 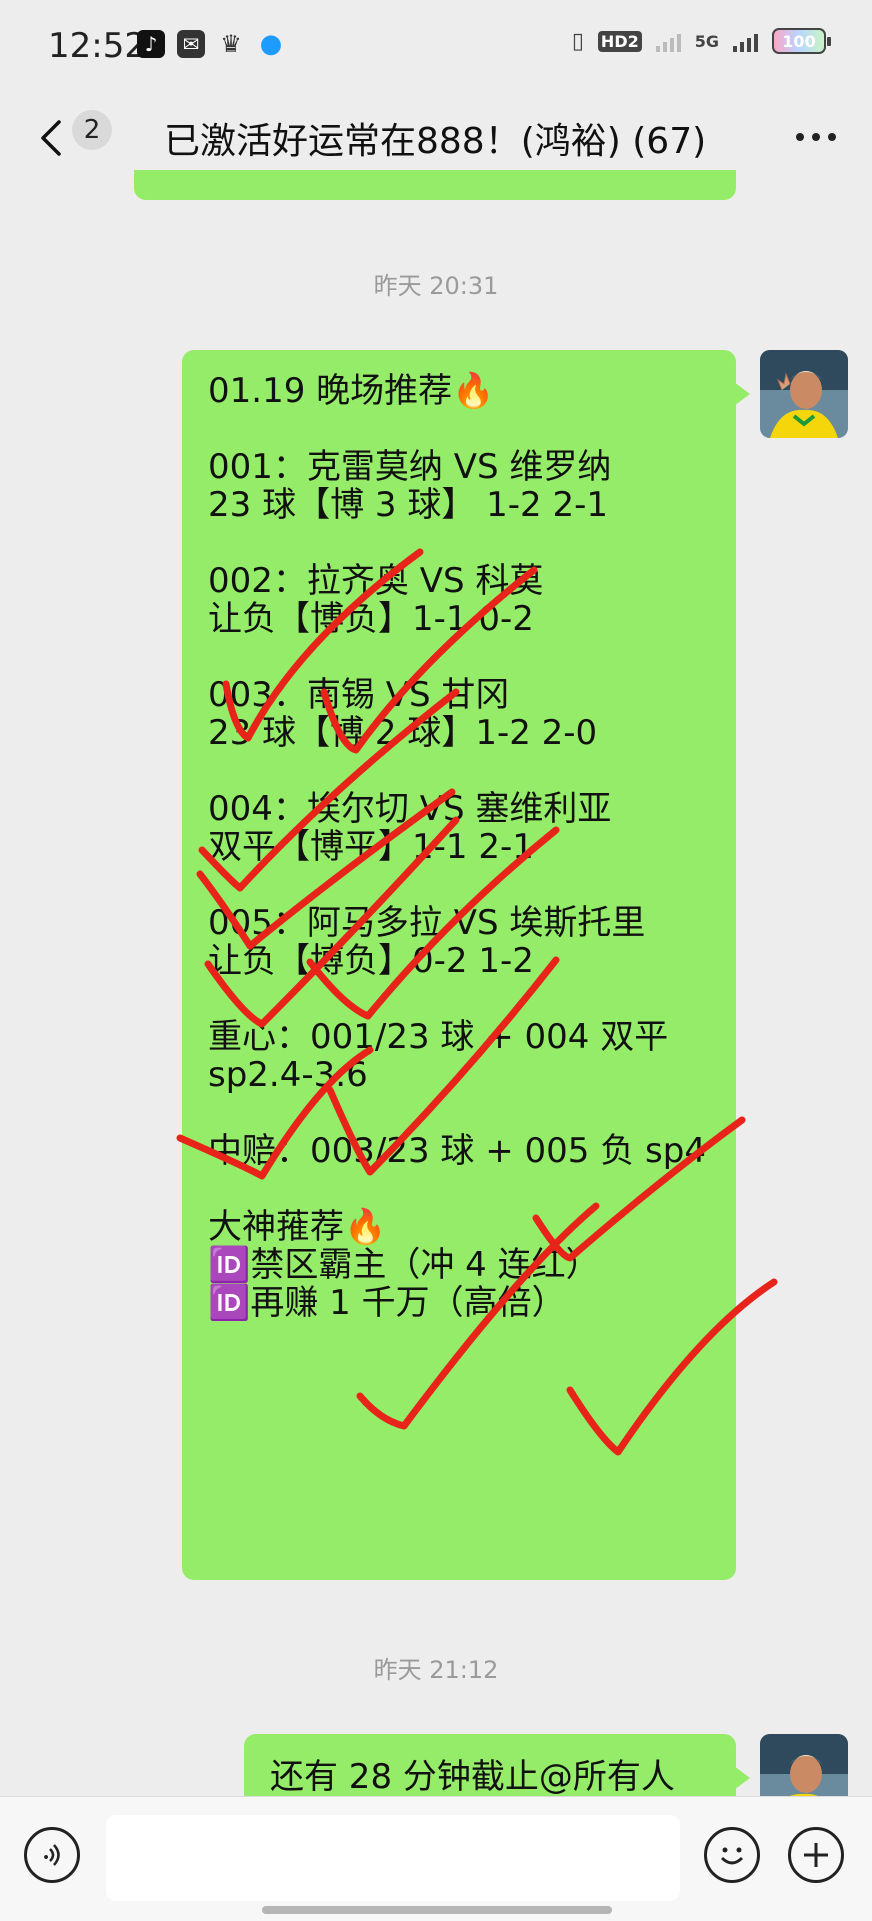 What do you see at coordinates (410, 467) in the screenshot?
I see `message-line: 001：克雷莫纳 VS 维罗纳` at bounding box center [410, 467].